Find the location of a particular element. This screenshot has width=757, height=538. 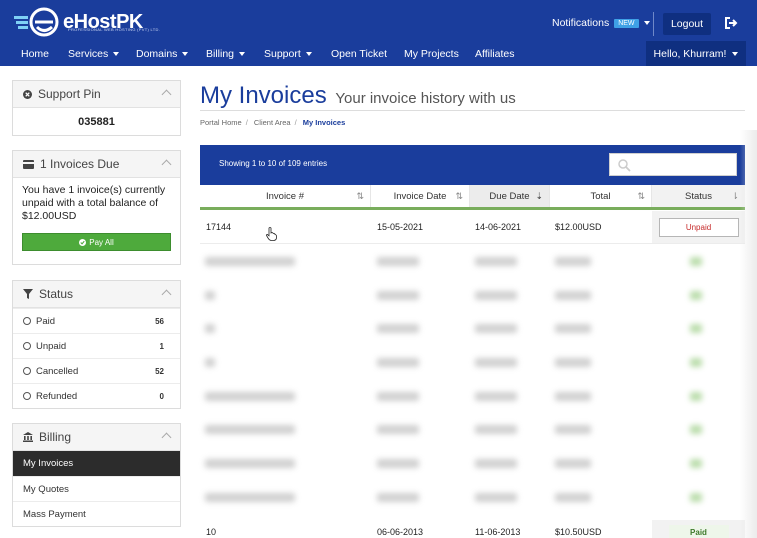

col-label: Invoice # is located at coordinates (285, 196).